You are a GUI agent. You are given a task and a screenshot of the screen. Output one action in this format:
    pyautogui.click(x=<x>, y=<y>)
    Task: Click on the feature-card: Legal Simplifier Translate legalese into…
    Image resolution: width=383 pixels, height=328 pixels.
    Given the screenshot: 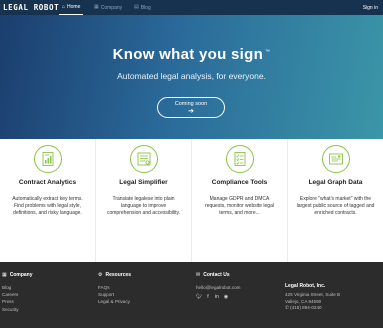 What is the action you would take?
    pyautogui.click(x=144, y=200)
    